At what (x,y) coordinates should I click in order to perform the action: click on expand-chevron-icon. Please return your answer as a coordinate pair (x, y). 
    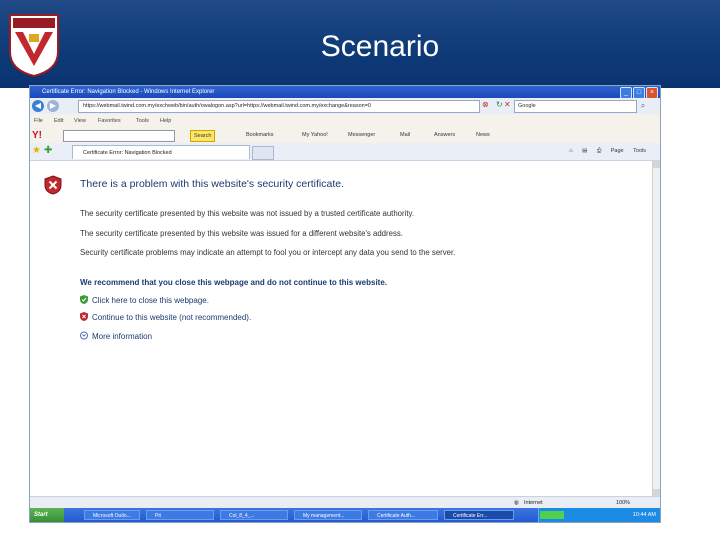
    Looking at the image, I should click on (84, 335).